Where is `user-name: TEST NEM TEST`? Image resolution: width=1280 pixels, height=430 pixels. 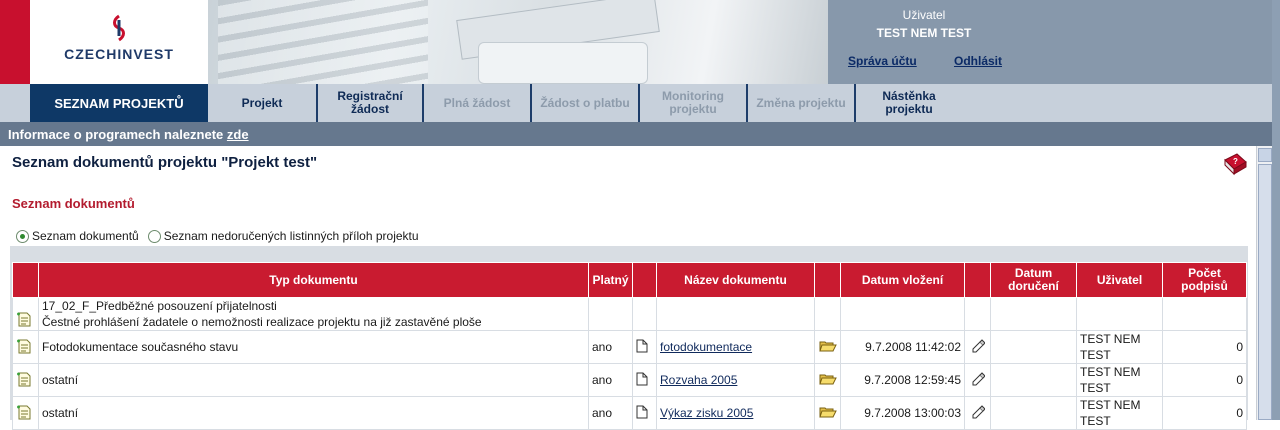
user-name: TEST NEM TEST is located at coordinates (924, 33).